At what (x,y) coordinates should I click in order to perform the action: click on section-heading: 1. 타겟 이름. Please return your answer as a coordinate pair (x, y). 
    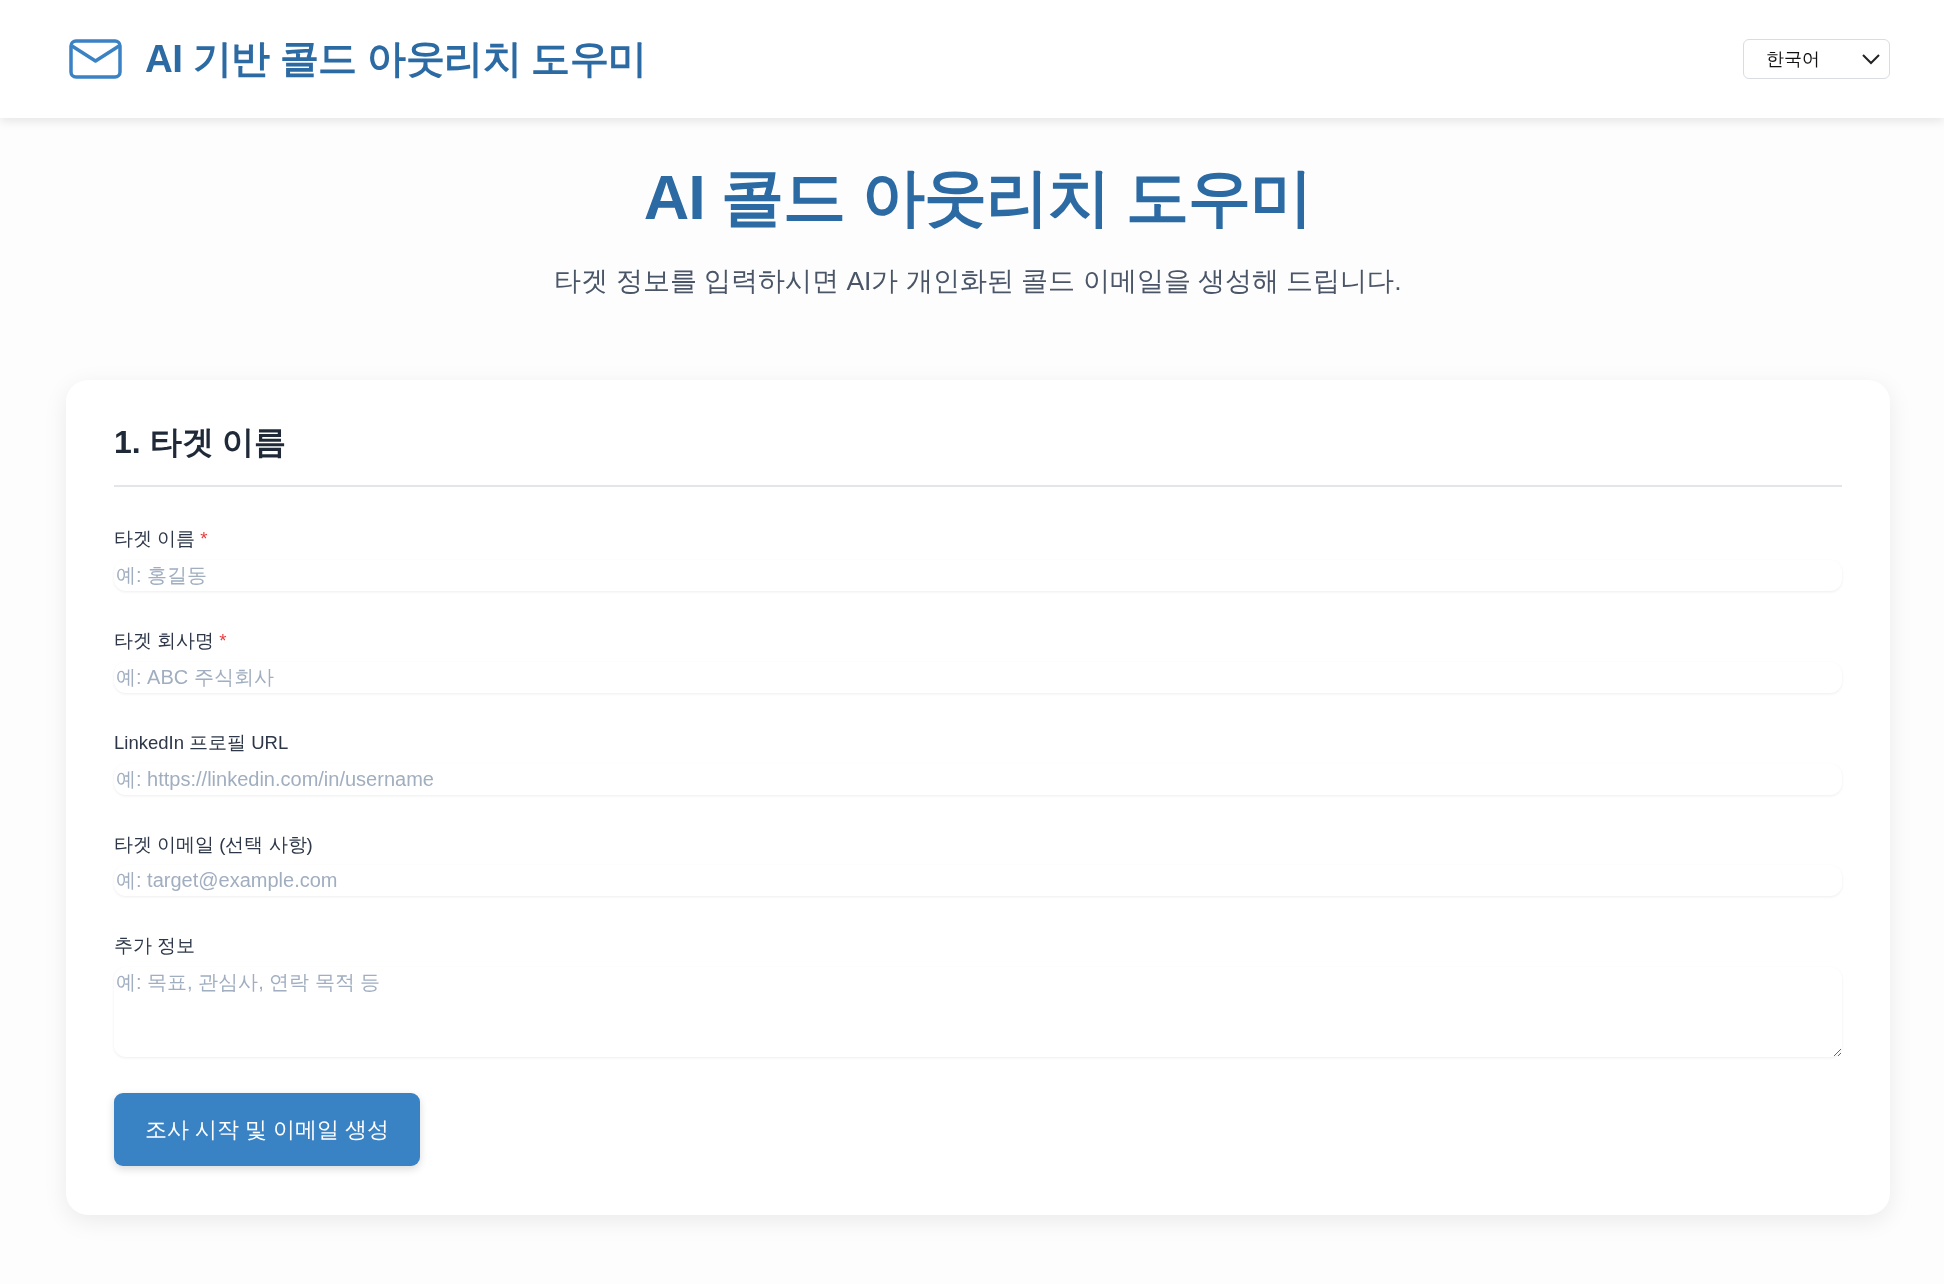
    Looking at the image, I should click on (201, 442).